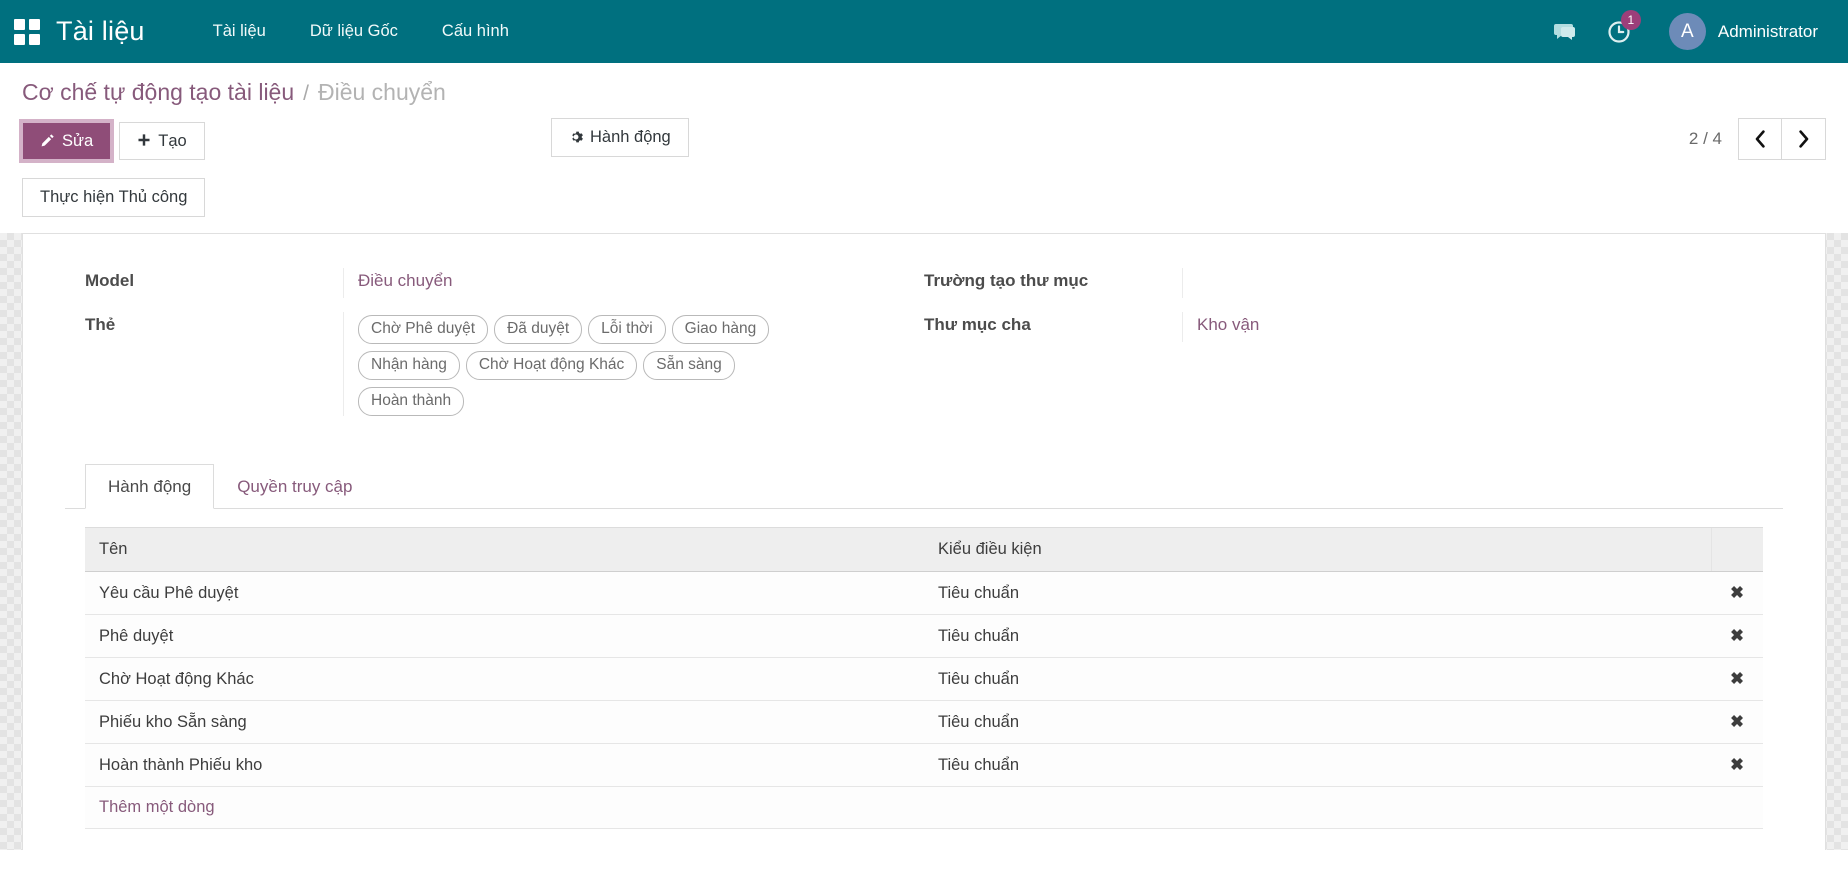 This screenshot has height=883, width=1848. What do you see at coordinates (1566, 31) in the screenshot?
I see `messages-icon` at bounding box center [1566, 31].